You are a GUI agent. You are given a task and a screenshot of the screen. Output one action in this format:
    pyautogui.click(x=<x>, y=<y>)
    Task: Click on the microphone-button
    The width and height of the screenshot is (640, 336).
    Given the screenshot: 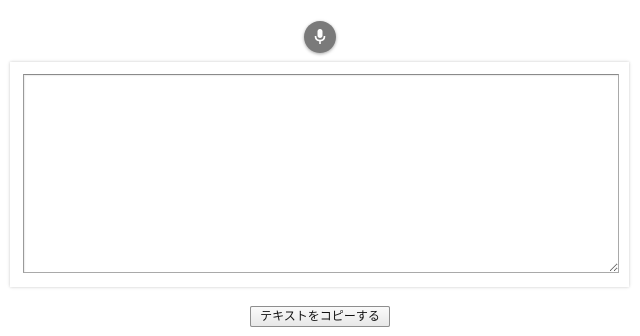 What is the action you would take?
    pyautogui.click(x=320, y=37)
    